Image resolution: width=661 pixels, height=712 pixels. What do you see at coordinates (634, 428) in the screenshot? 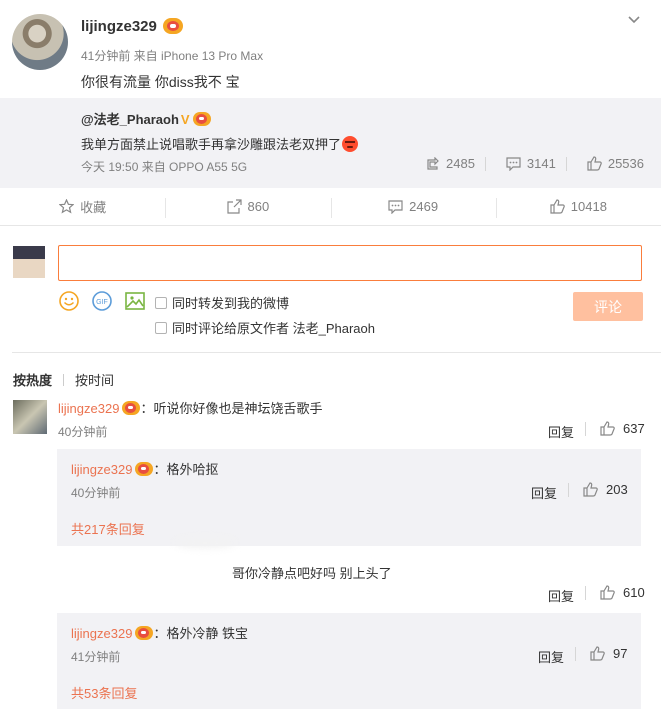
I see `comment-like-count: 637` at bounding box center [634, 428].